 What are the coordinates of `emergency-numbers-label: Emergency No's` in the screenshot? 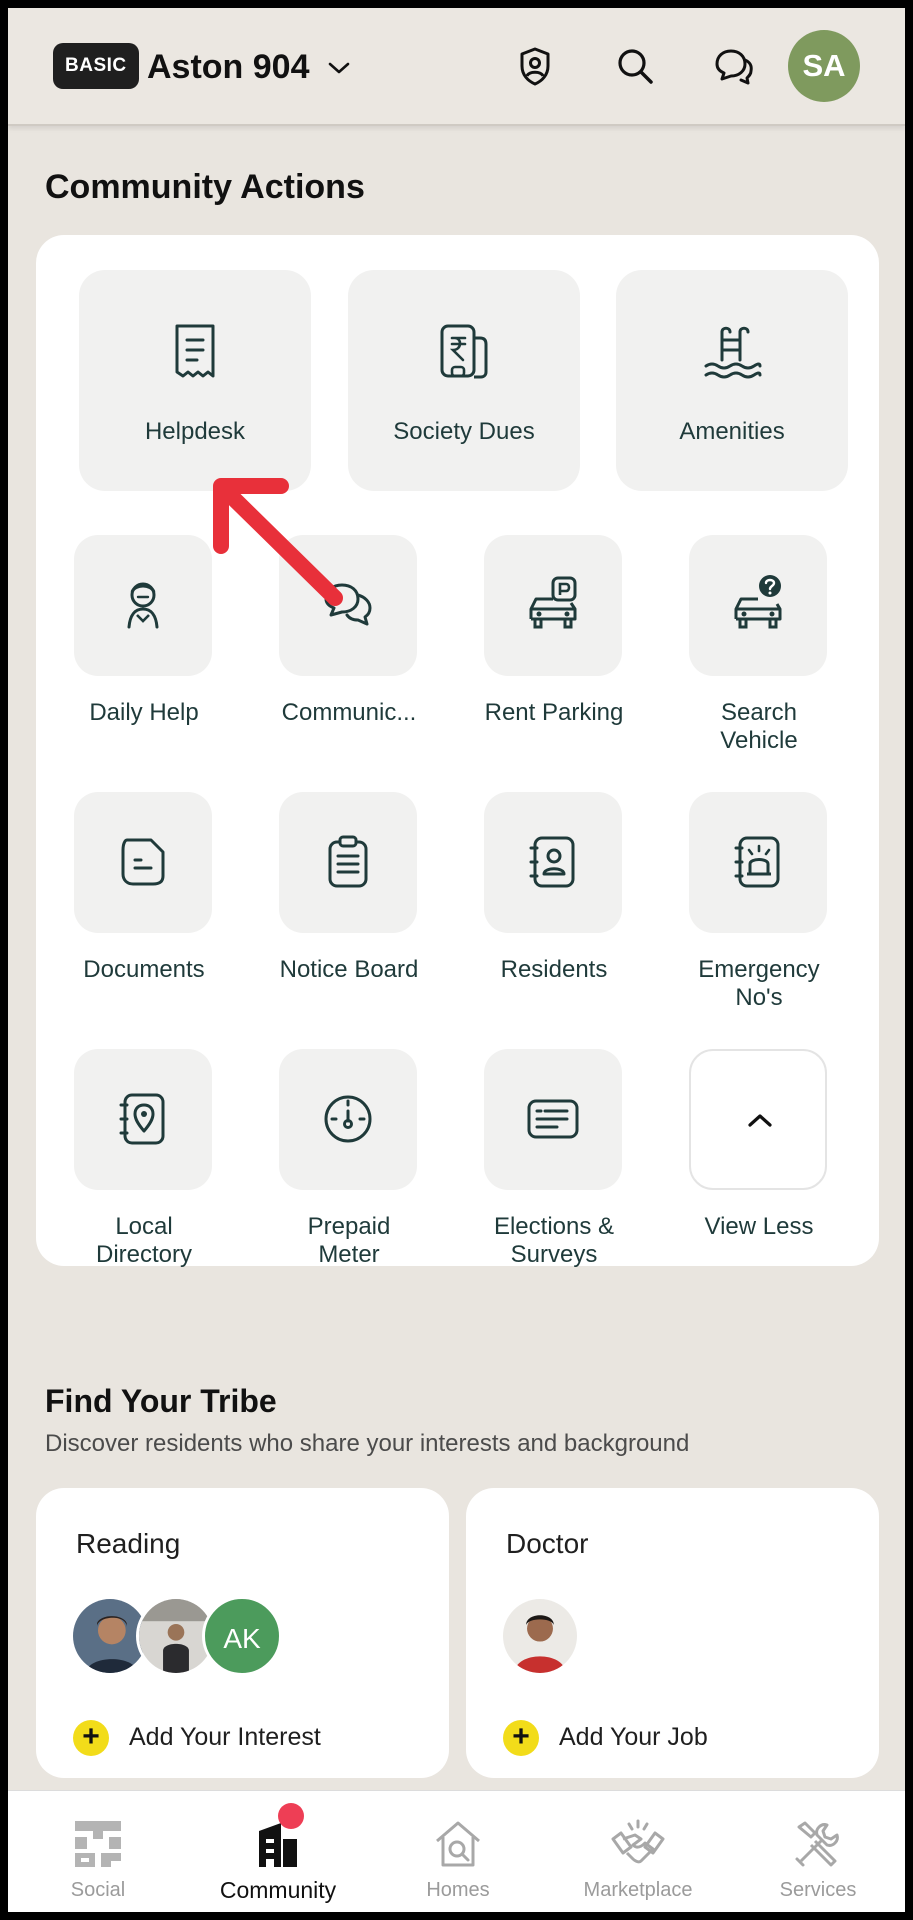 It's located at (759, 983).